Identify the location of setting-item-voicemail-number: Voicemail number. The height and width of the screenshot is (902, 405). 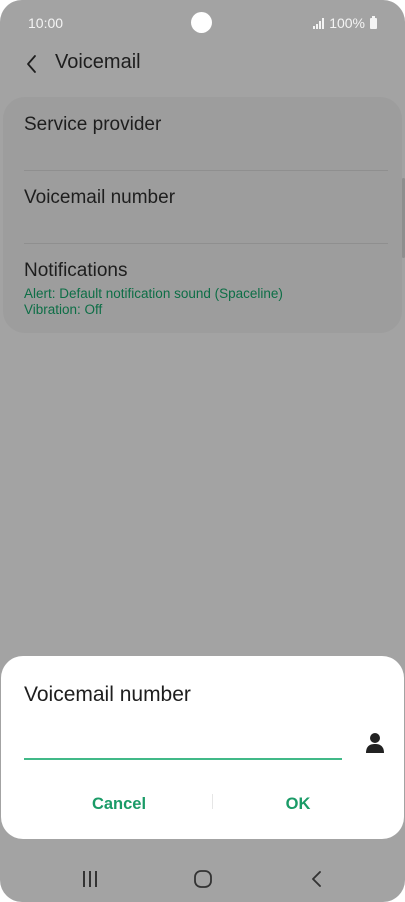
(202, 207).